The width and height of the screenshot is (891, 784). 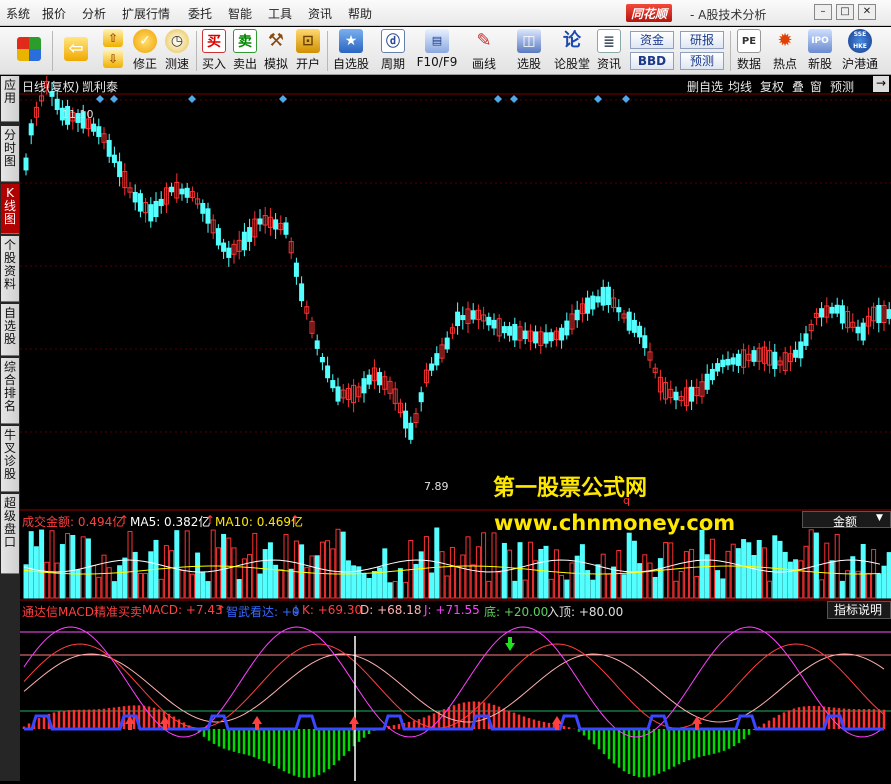 What do you see at coordinates (846, 520) in the screenshot?
I see `amount-dropdown: 金额 ▼` at bounding box center [846, 520].